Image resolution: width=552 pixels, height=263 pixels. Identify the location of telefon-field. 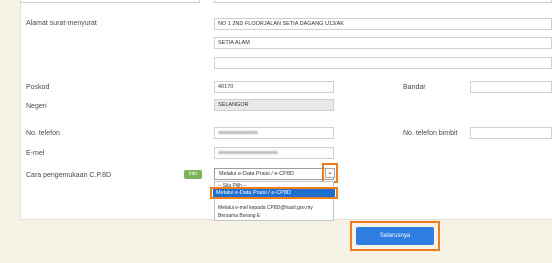
(274, 133).